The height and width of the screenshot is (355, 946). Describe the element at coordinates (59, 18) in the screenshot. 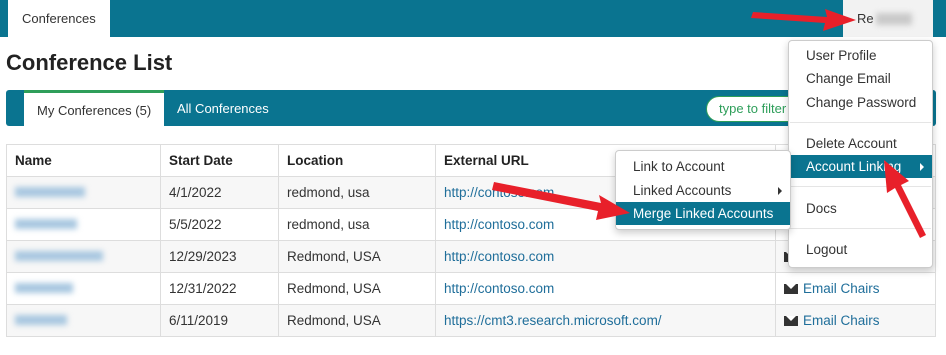

I see `nav-tab-conferences: Conferences` at that location.